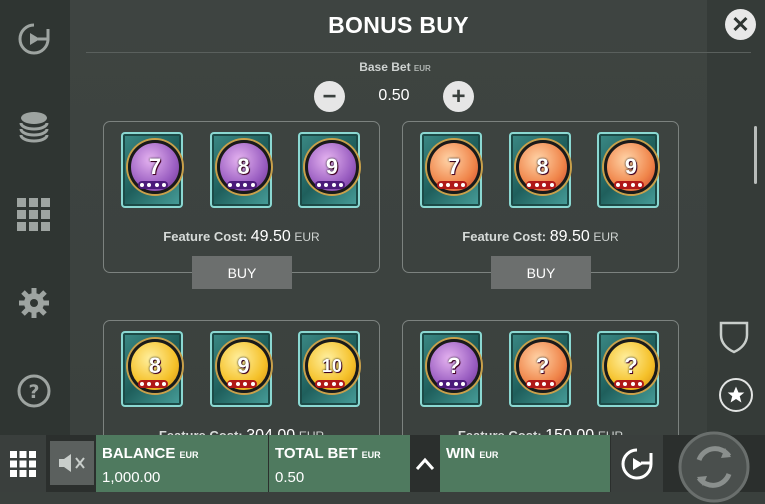 The width and height of the screenshot is (765, 504). I want to click on balance-label: BALANCE, so click(139, 453).